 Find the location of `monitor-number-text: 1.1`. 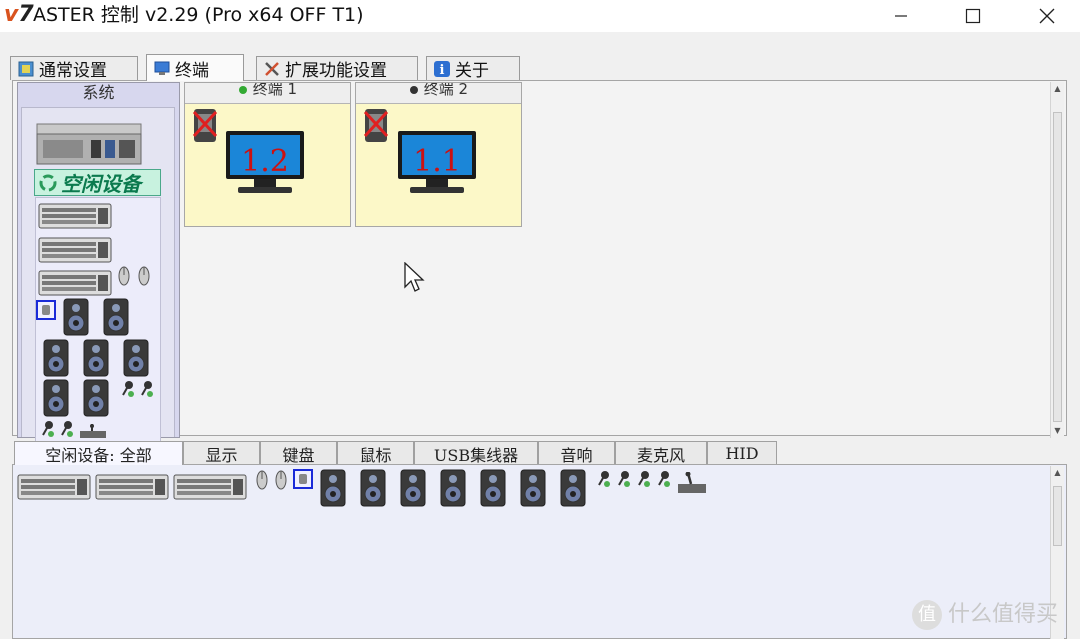

monitor-number-text: 1.1 is located at coordinates (437, 161).